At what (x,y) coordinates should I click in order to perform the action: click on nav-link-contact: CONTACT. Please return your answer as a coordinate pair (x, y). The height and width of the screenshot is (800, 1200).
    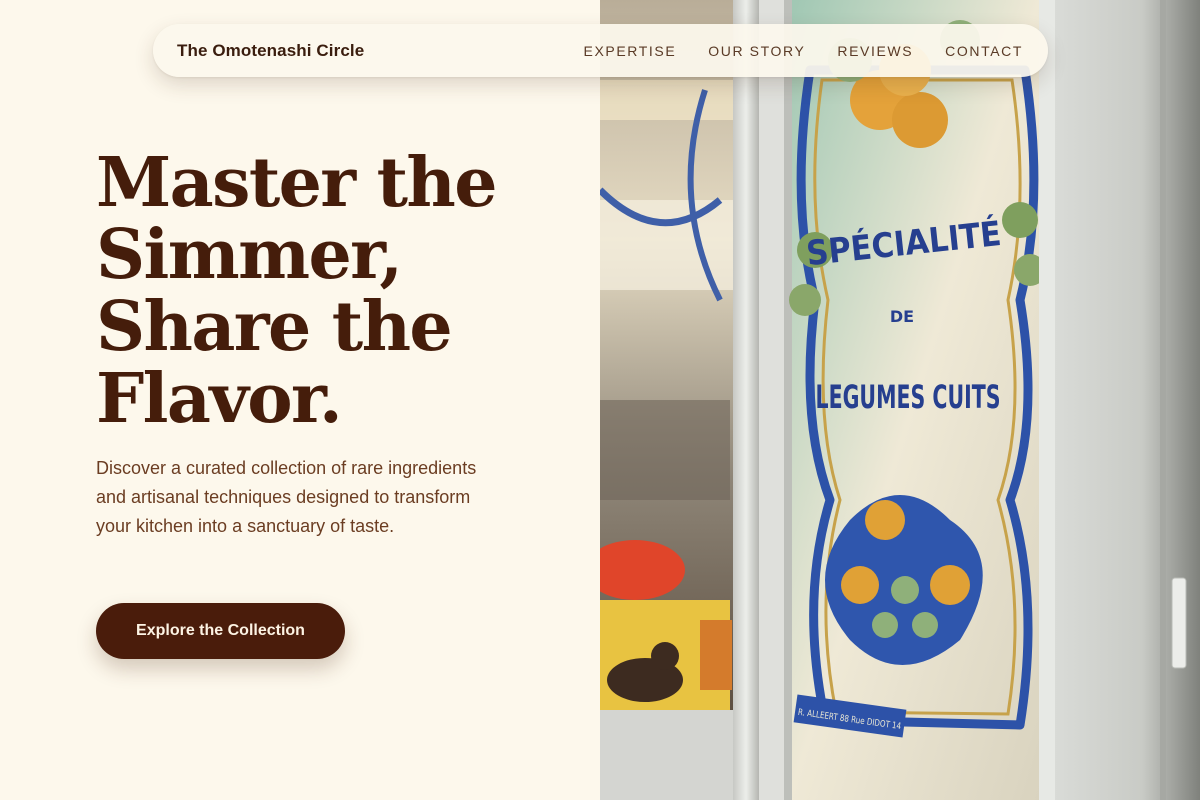
    Looking at the image, I should click on (984, 51).